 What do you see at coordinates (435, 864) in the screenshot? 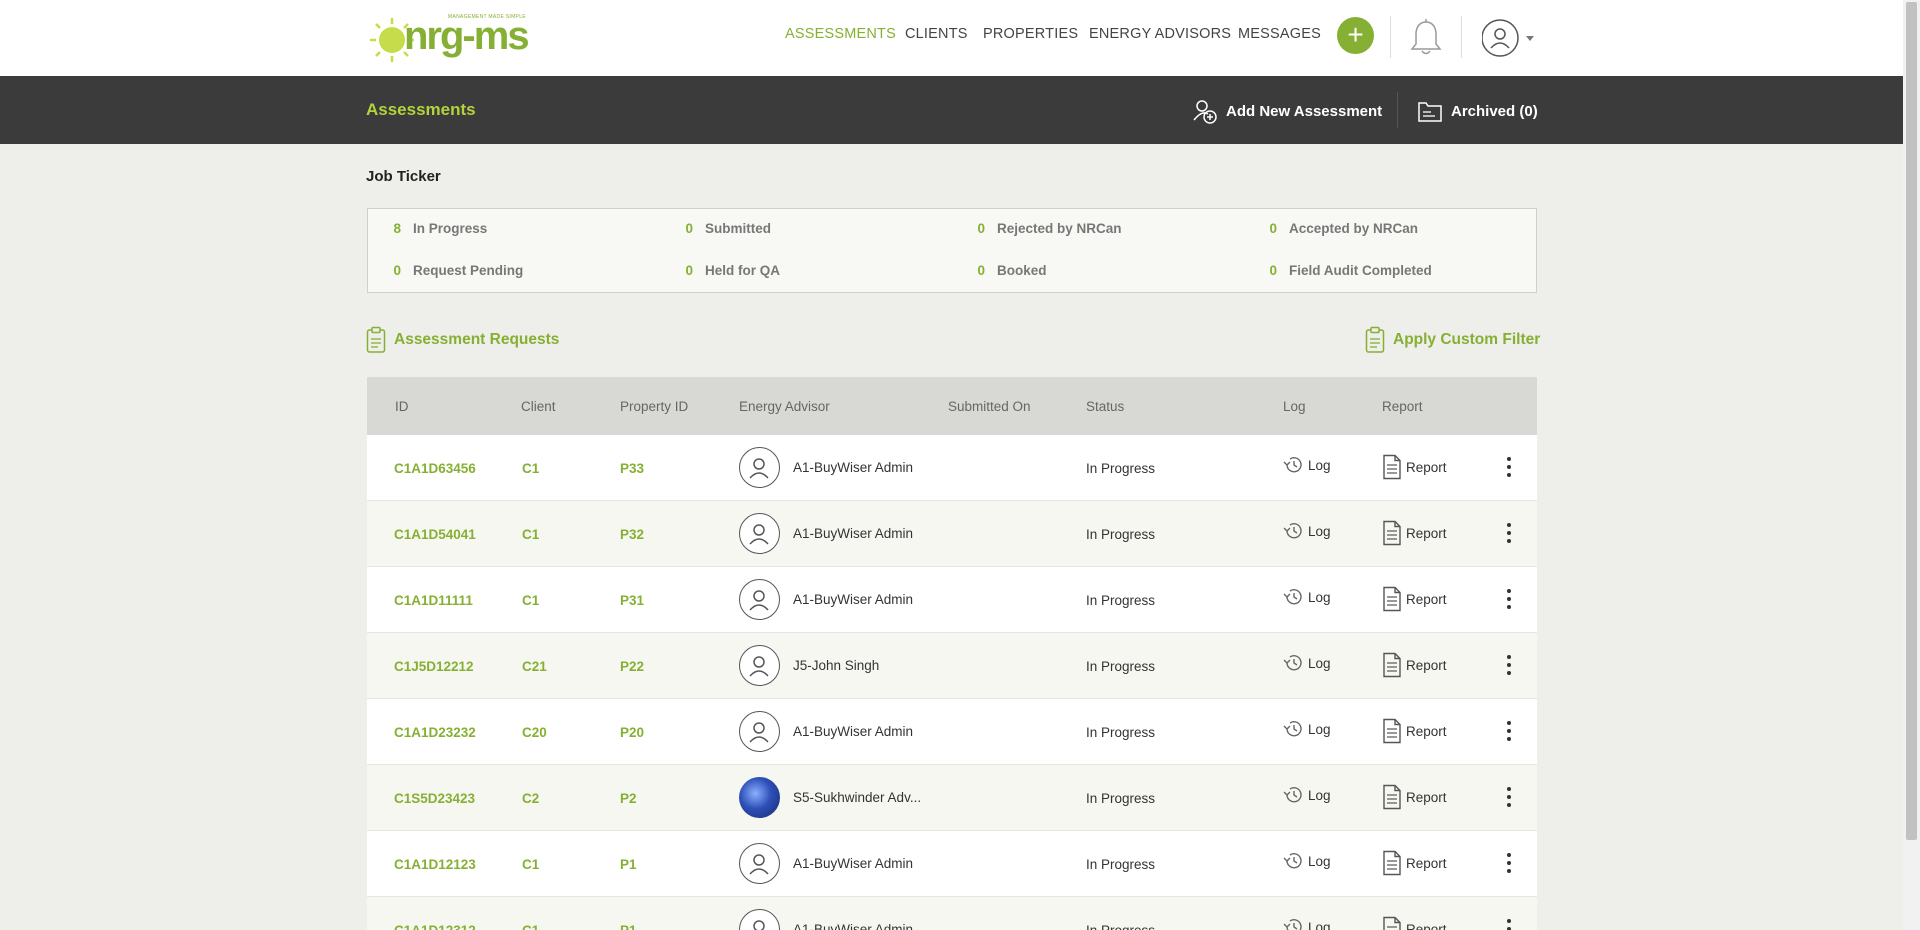
I see `assessment-id-link: C1A1D12123` at bounding box center [435, 864].